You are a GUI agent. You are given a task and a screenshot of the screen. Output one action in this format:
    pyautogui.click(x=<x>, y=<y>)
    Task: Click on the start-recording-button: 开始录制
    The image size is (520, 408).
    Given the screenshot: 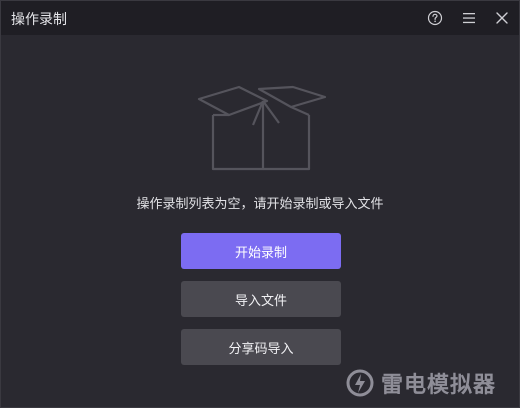 What is the action you would take?
    pyautogui.click(x=261, y=251)
    